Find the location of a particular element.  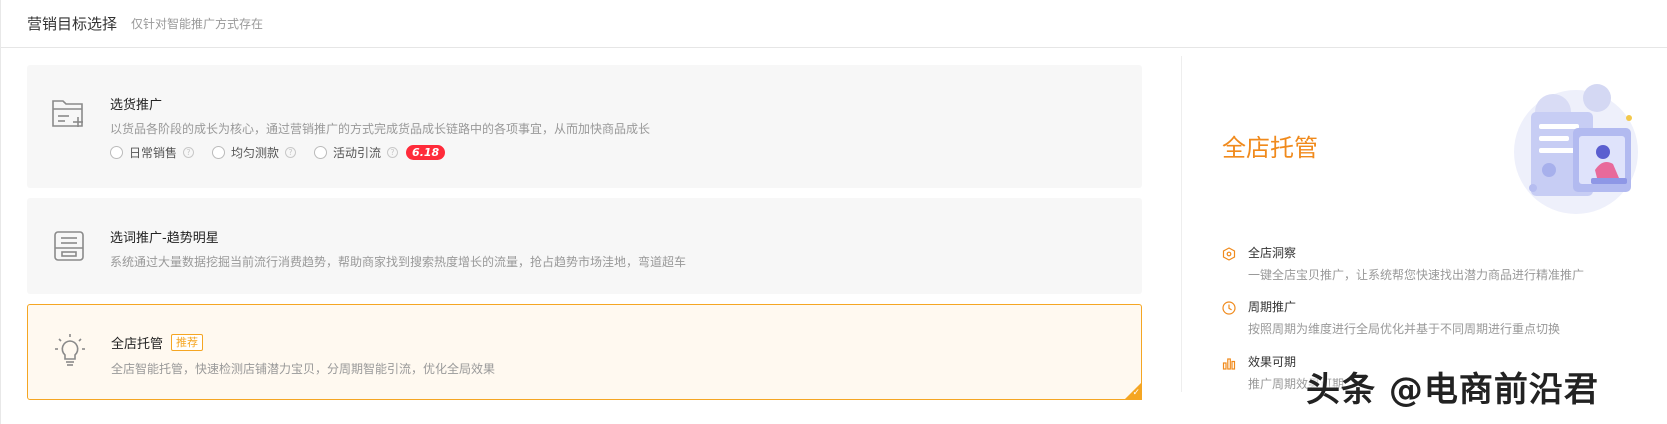

promo-618-tag: 6.18 is located at coordinates (426, 152).